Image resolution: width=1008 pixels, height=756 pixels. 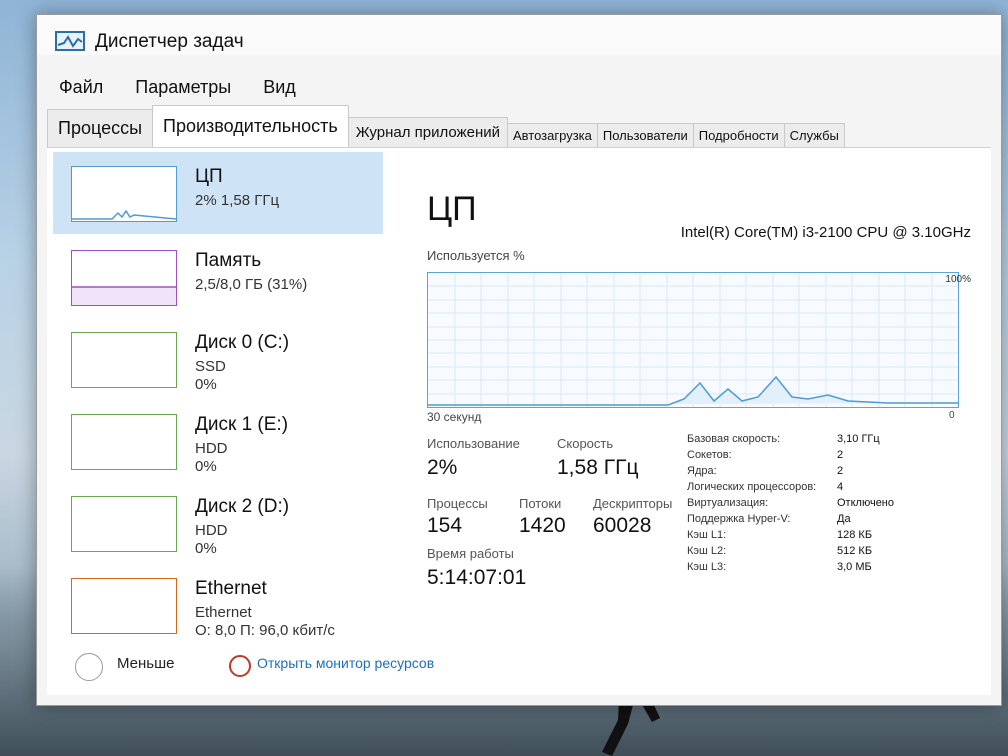 What do you see at coordinates (693, 340) in the screenshot?
I see `cpu-usage-graph` at bounding box center [693, 340].